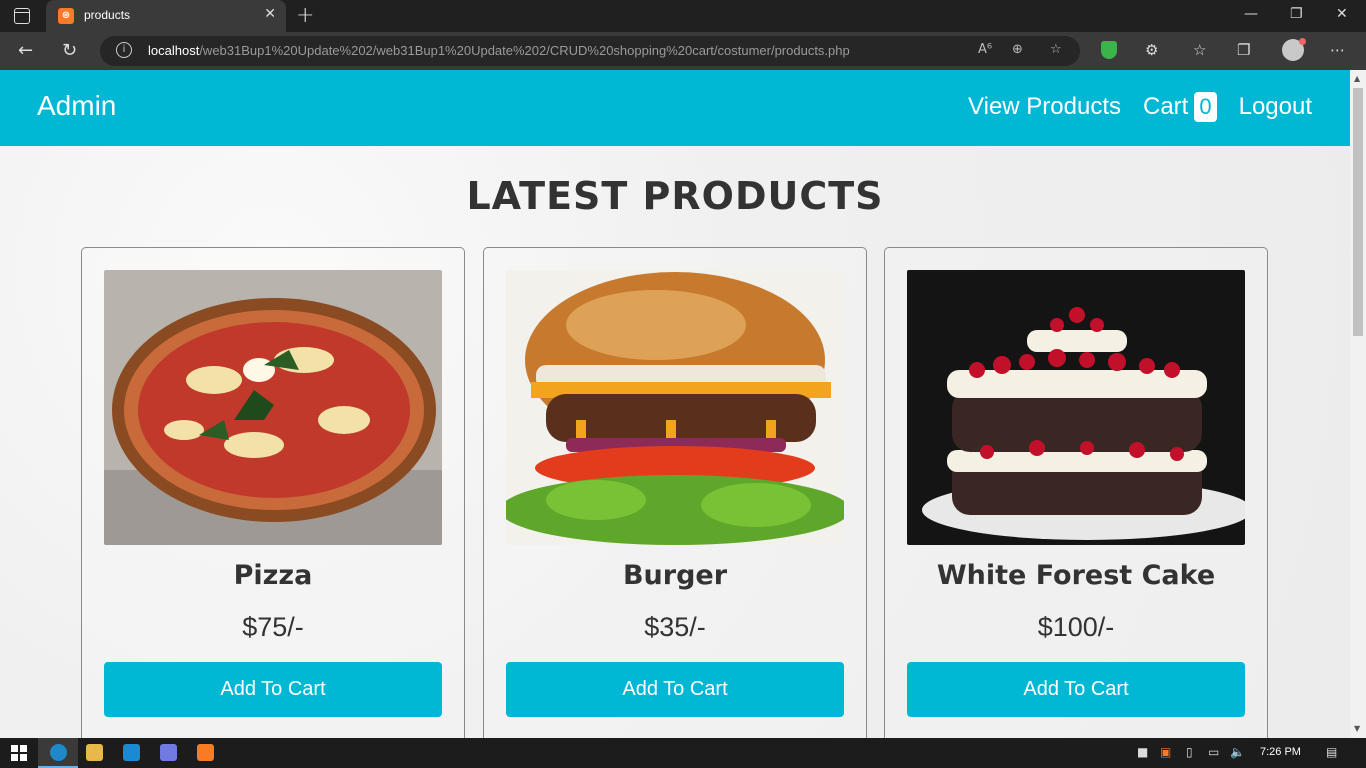 The image size is (1366, 768). What do you see at coordinates (270, 14) in the screenshot?
I see `close-tab-icon: ✕` at bounding box center [270, 14].